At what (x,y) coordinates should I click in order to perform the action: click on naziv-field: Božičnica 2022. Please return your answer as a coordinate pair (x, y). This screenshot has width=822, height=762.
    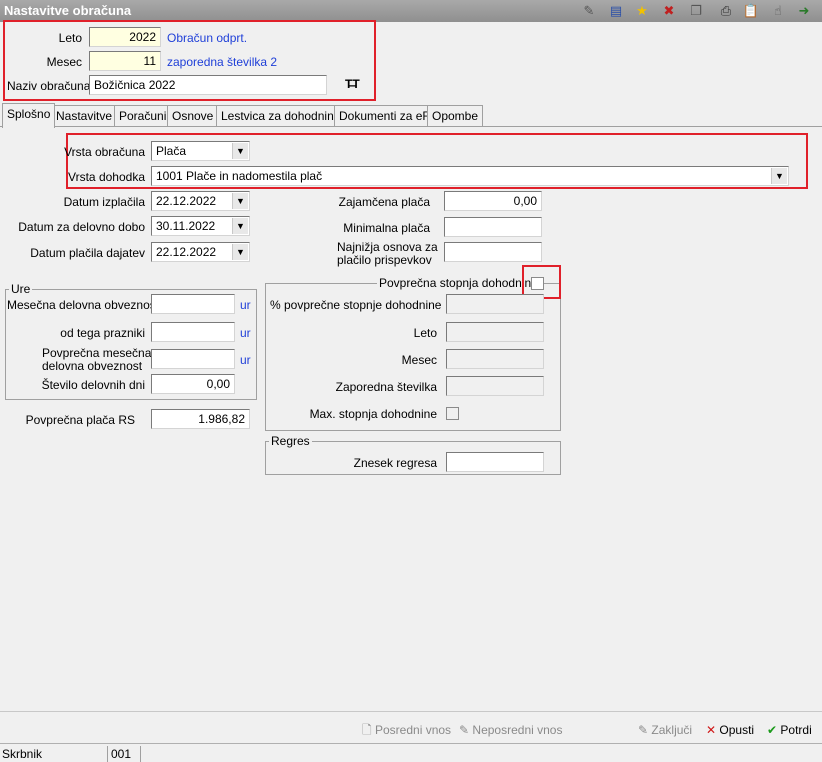
    Looking at the image, I should click on (208, 85).